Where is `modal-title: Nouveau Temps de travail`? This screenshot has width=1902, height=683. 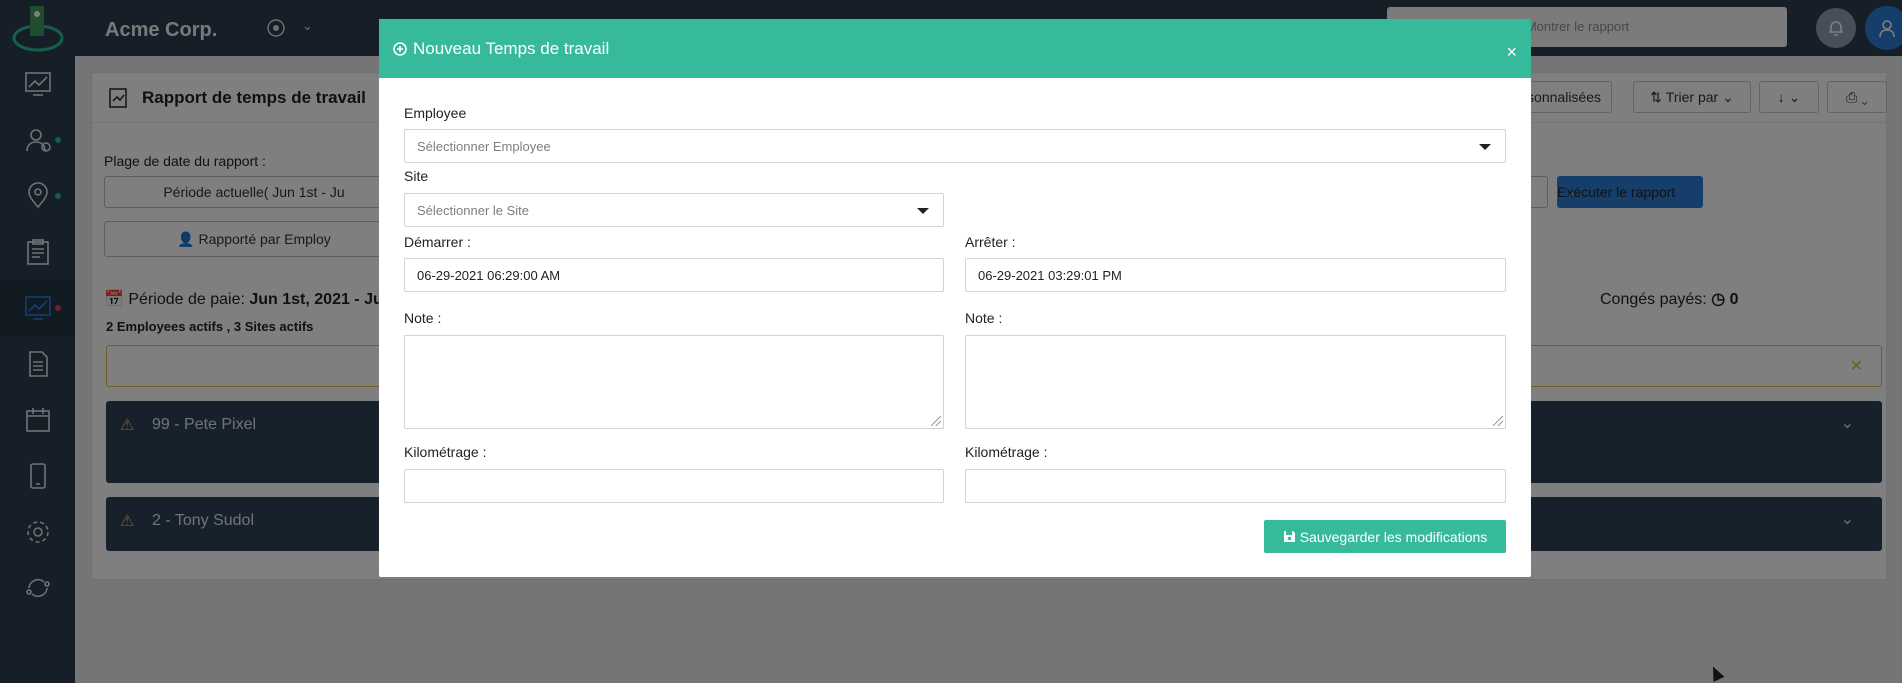 modal-title: Nouveau Temps de travail is located at coordinates (511, 48).